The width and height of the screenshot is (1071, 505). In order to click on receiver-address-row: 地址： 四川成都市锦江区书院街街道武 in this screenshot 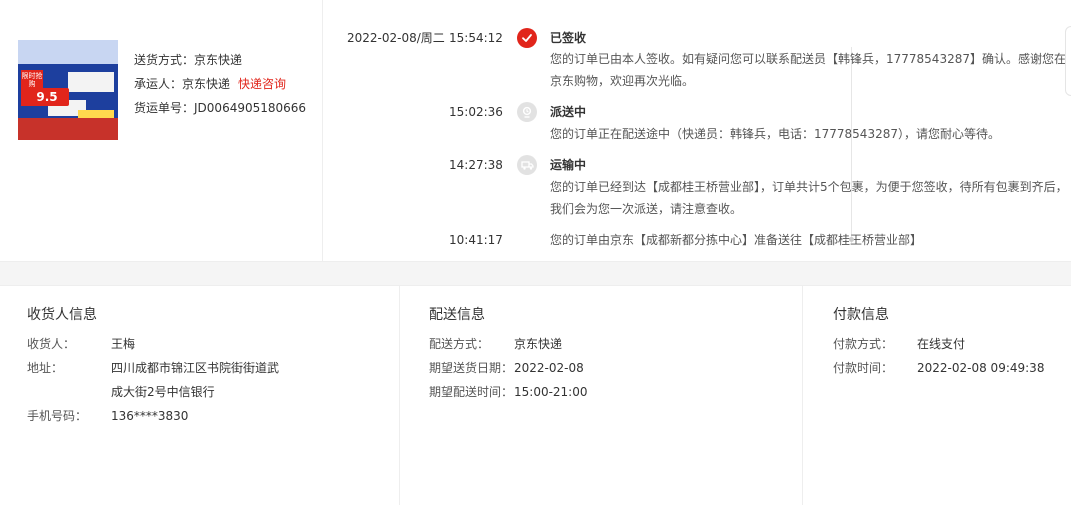, I will do `click(153, 368)`.